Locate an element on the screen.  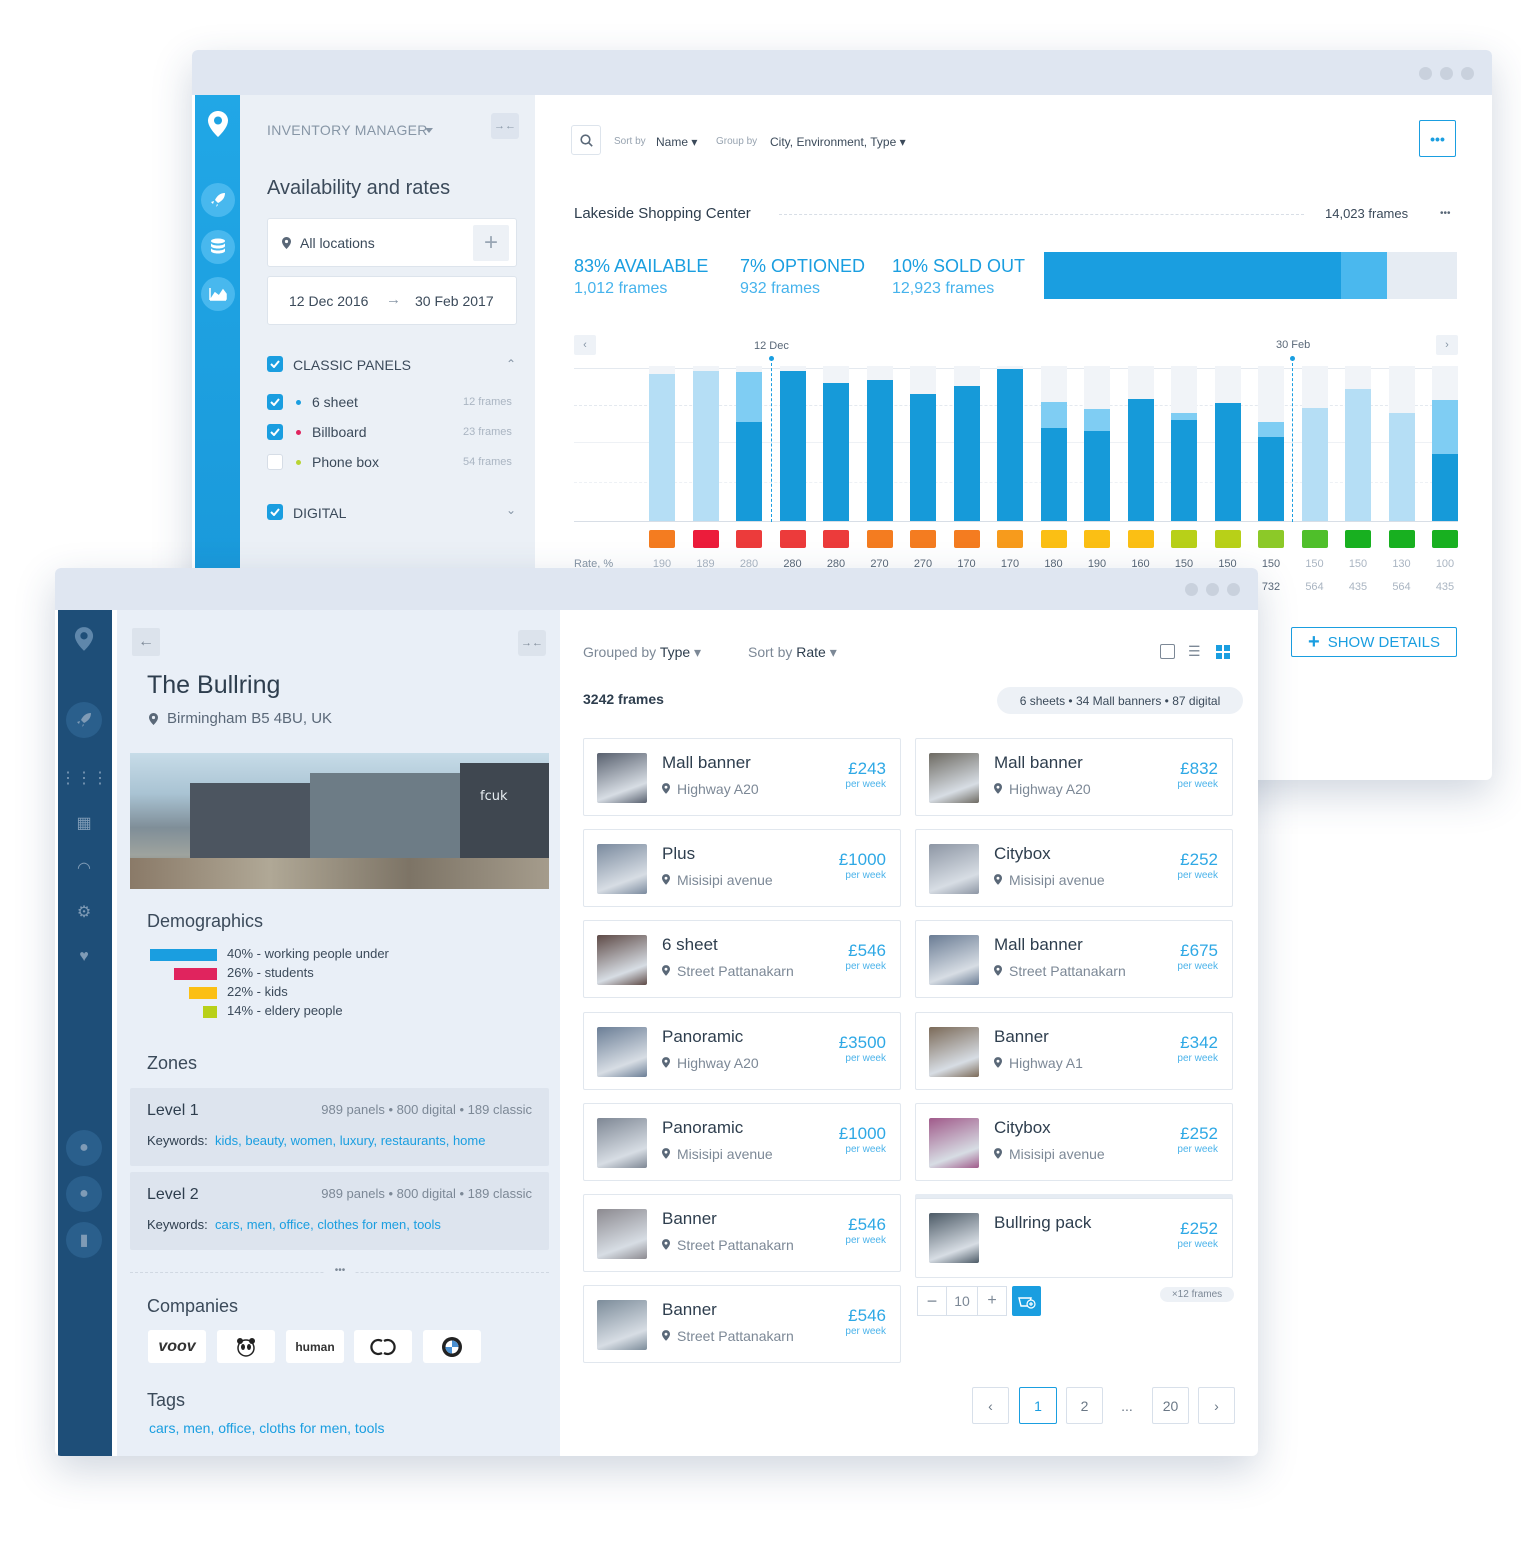
group-label-classic: CLASSIC PANELS is located at coordinates (352, 365).